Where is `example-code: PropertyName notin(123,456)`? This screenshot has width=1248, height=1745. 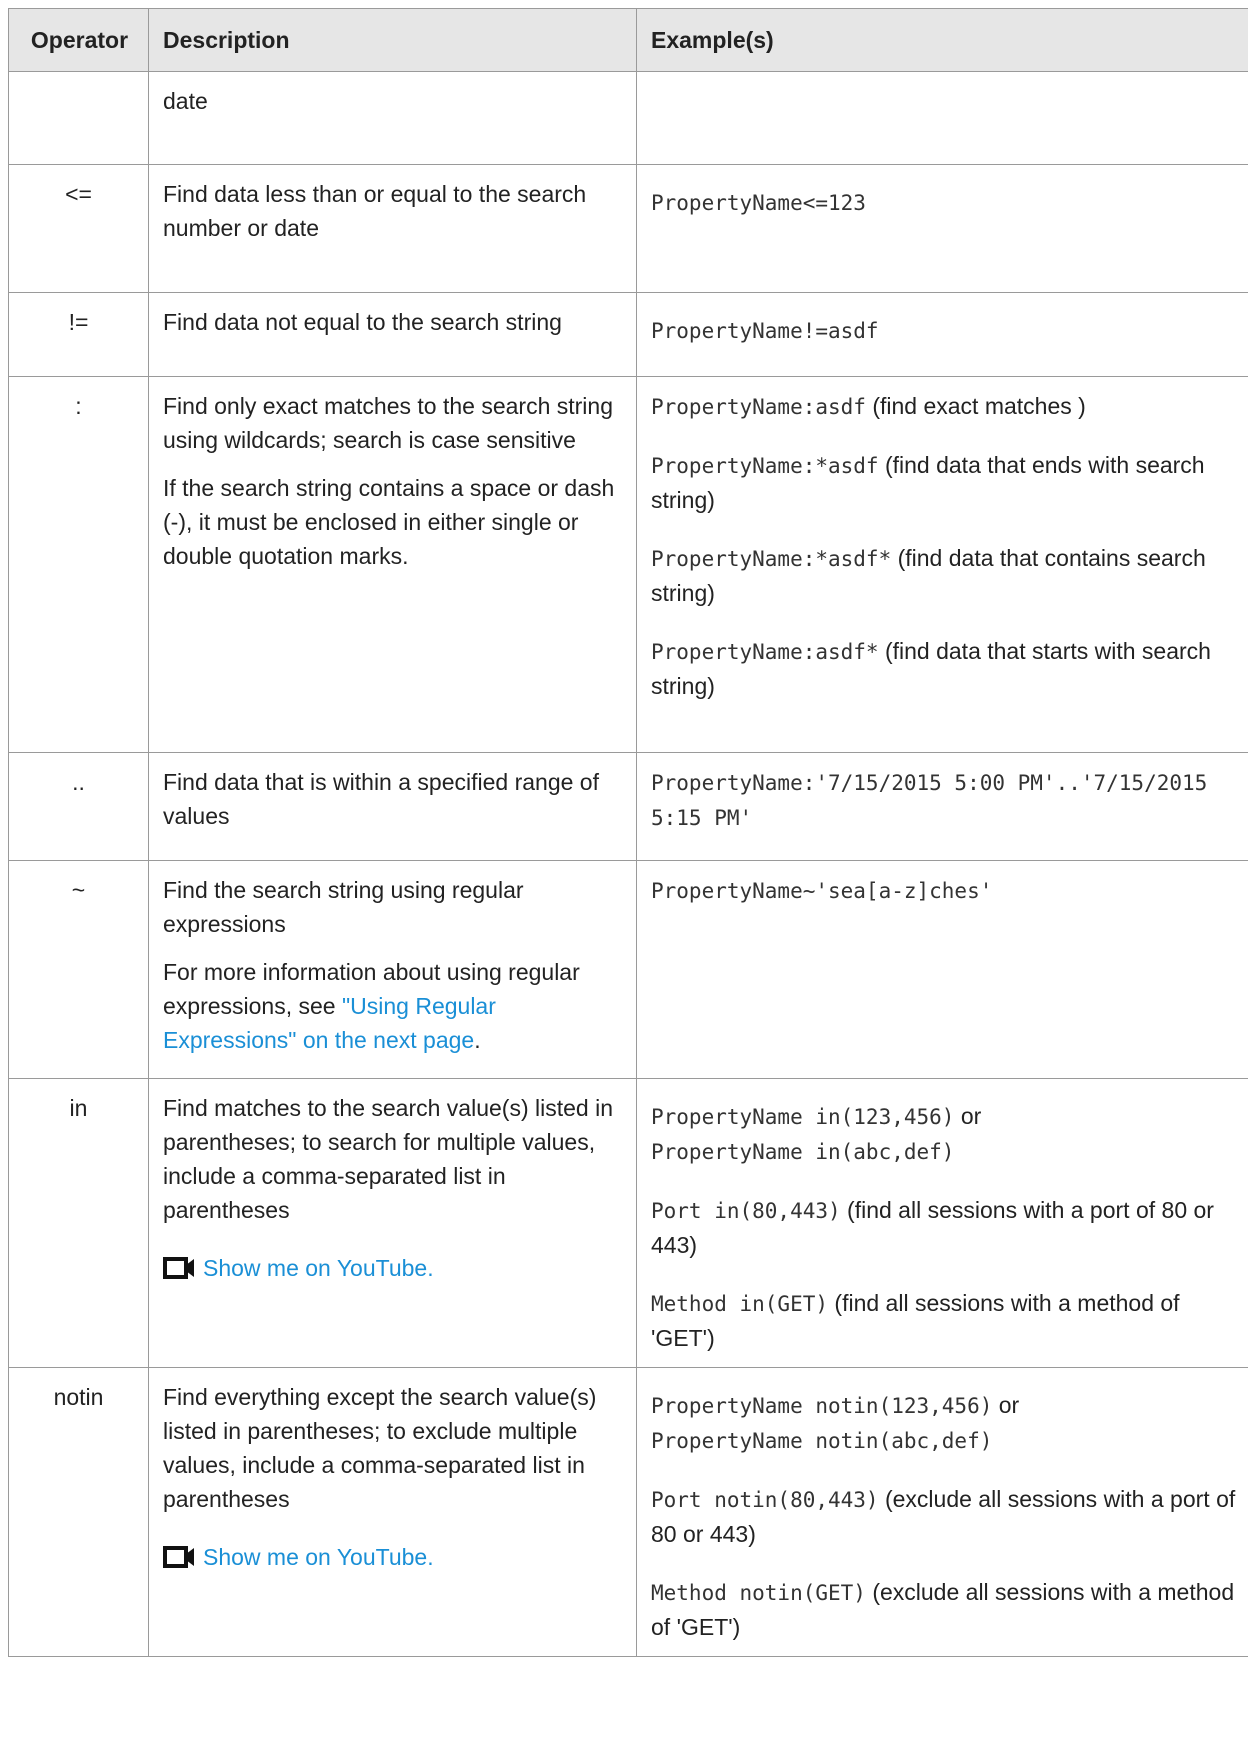 example-code: PropertyName notin(123,456) is located at coordinates (822, 1406).